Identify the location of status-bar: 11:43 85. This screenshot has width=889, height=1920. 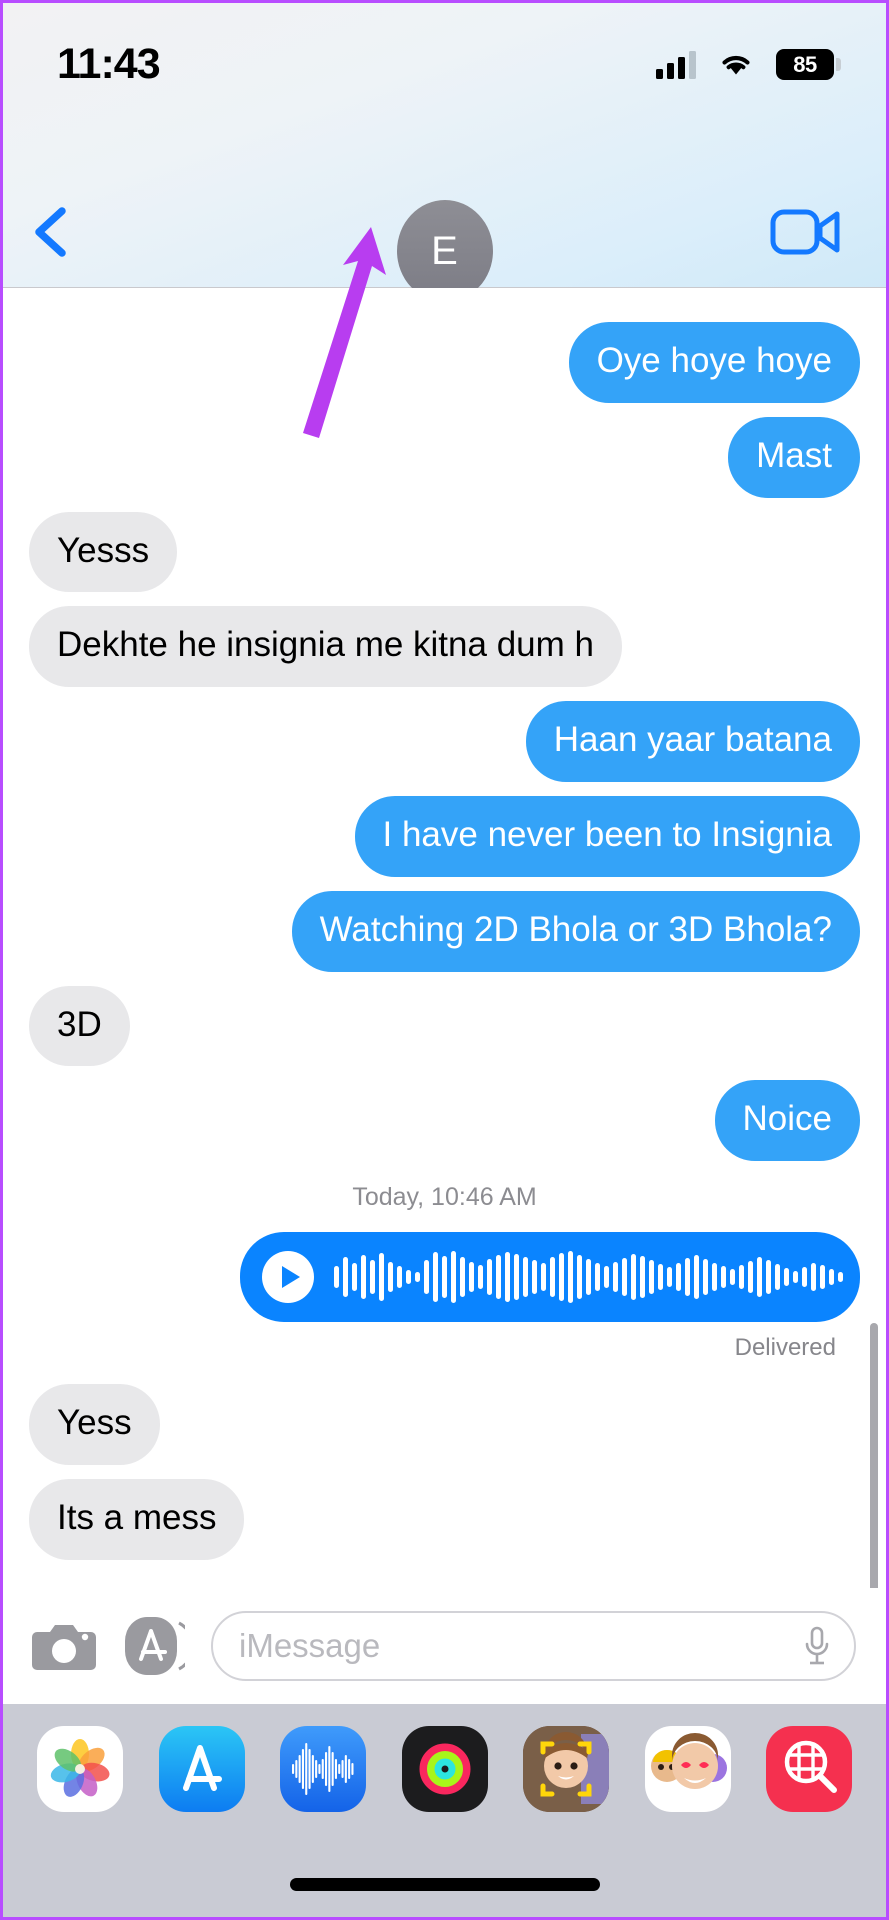
(444, 55).